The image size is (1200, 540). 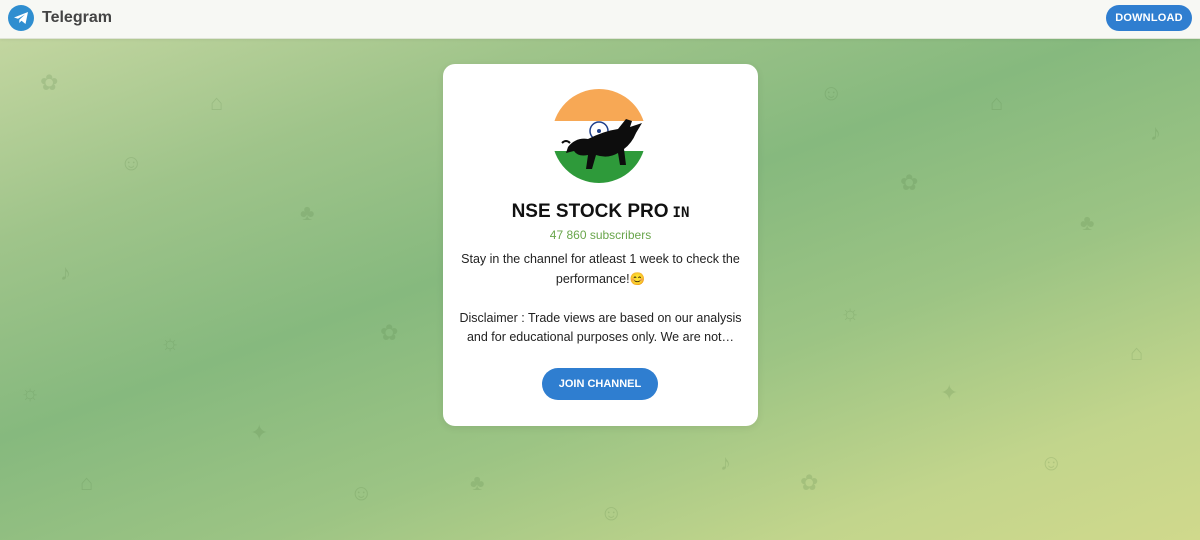 What do you see at coordinates (600, 19) in the screenshot?
I see `top-bar: Telegram DOWNLOAD` at bounding box center [600, 19].